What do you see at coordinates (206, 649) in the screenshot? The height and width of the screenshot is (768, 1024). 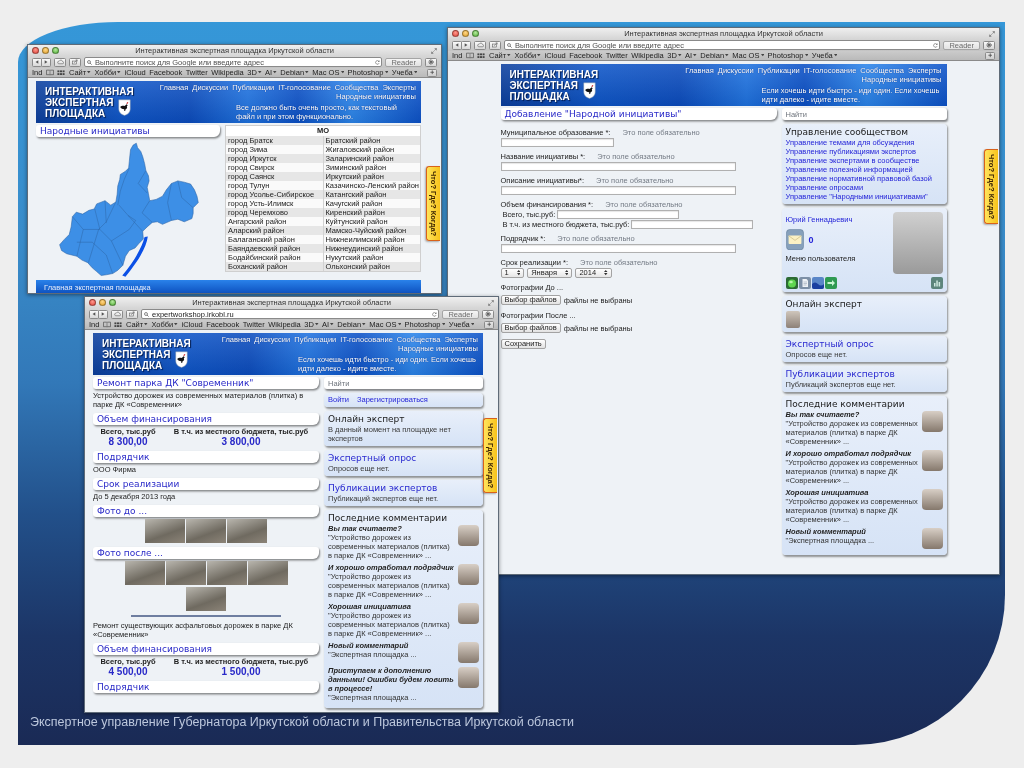 I see `section-title: Объем финансирования` at bounding box center [206, 649].